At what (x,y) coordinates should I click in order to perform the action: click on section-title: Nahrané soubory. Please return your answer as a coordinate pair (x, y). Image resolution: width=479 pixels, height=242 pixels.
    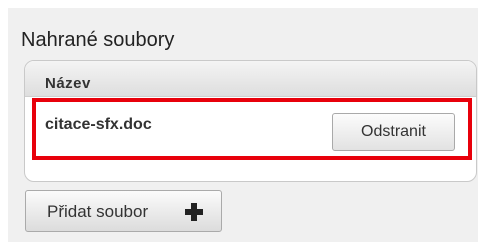
    Looking at the image, I should click on (98, 40).